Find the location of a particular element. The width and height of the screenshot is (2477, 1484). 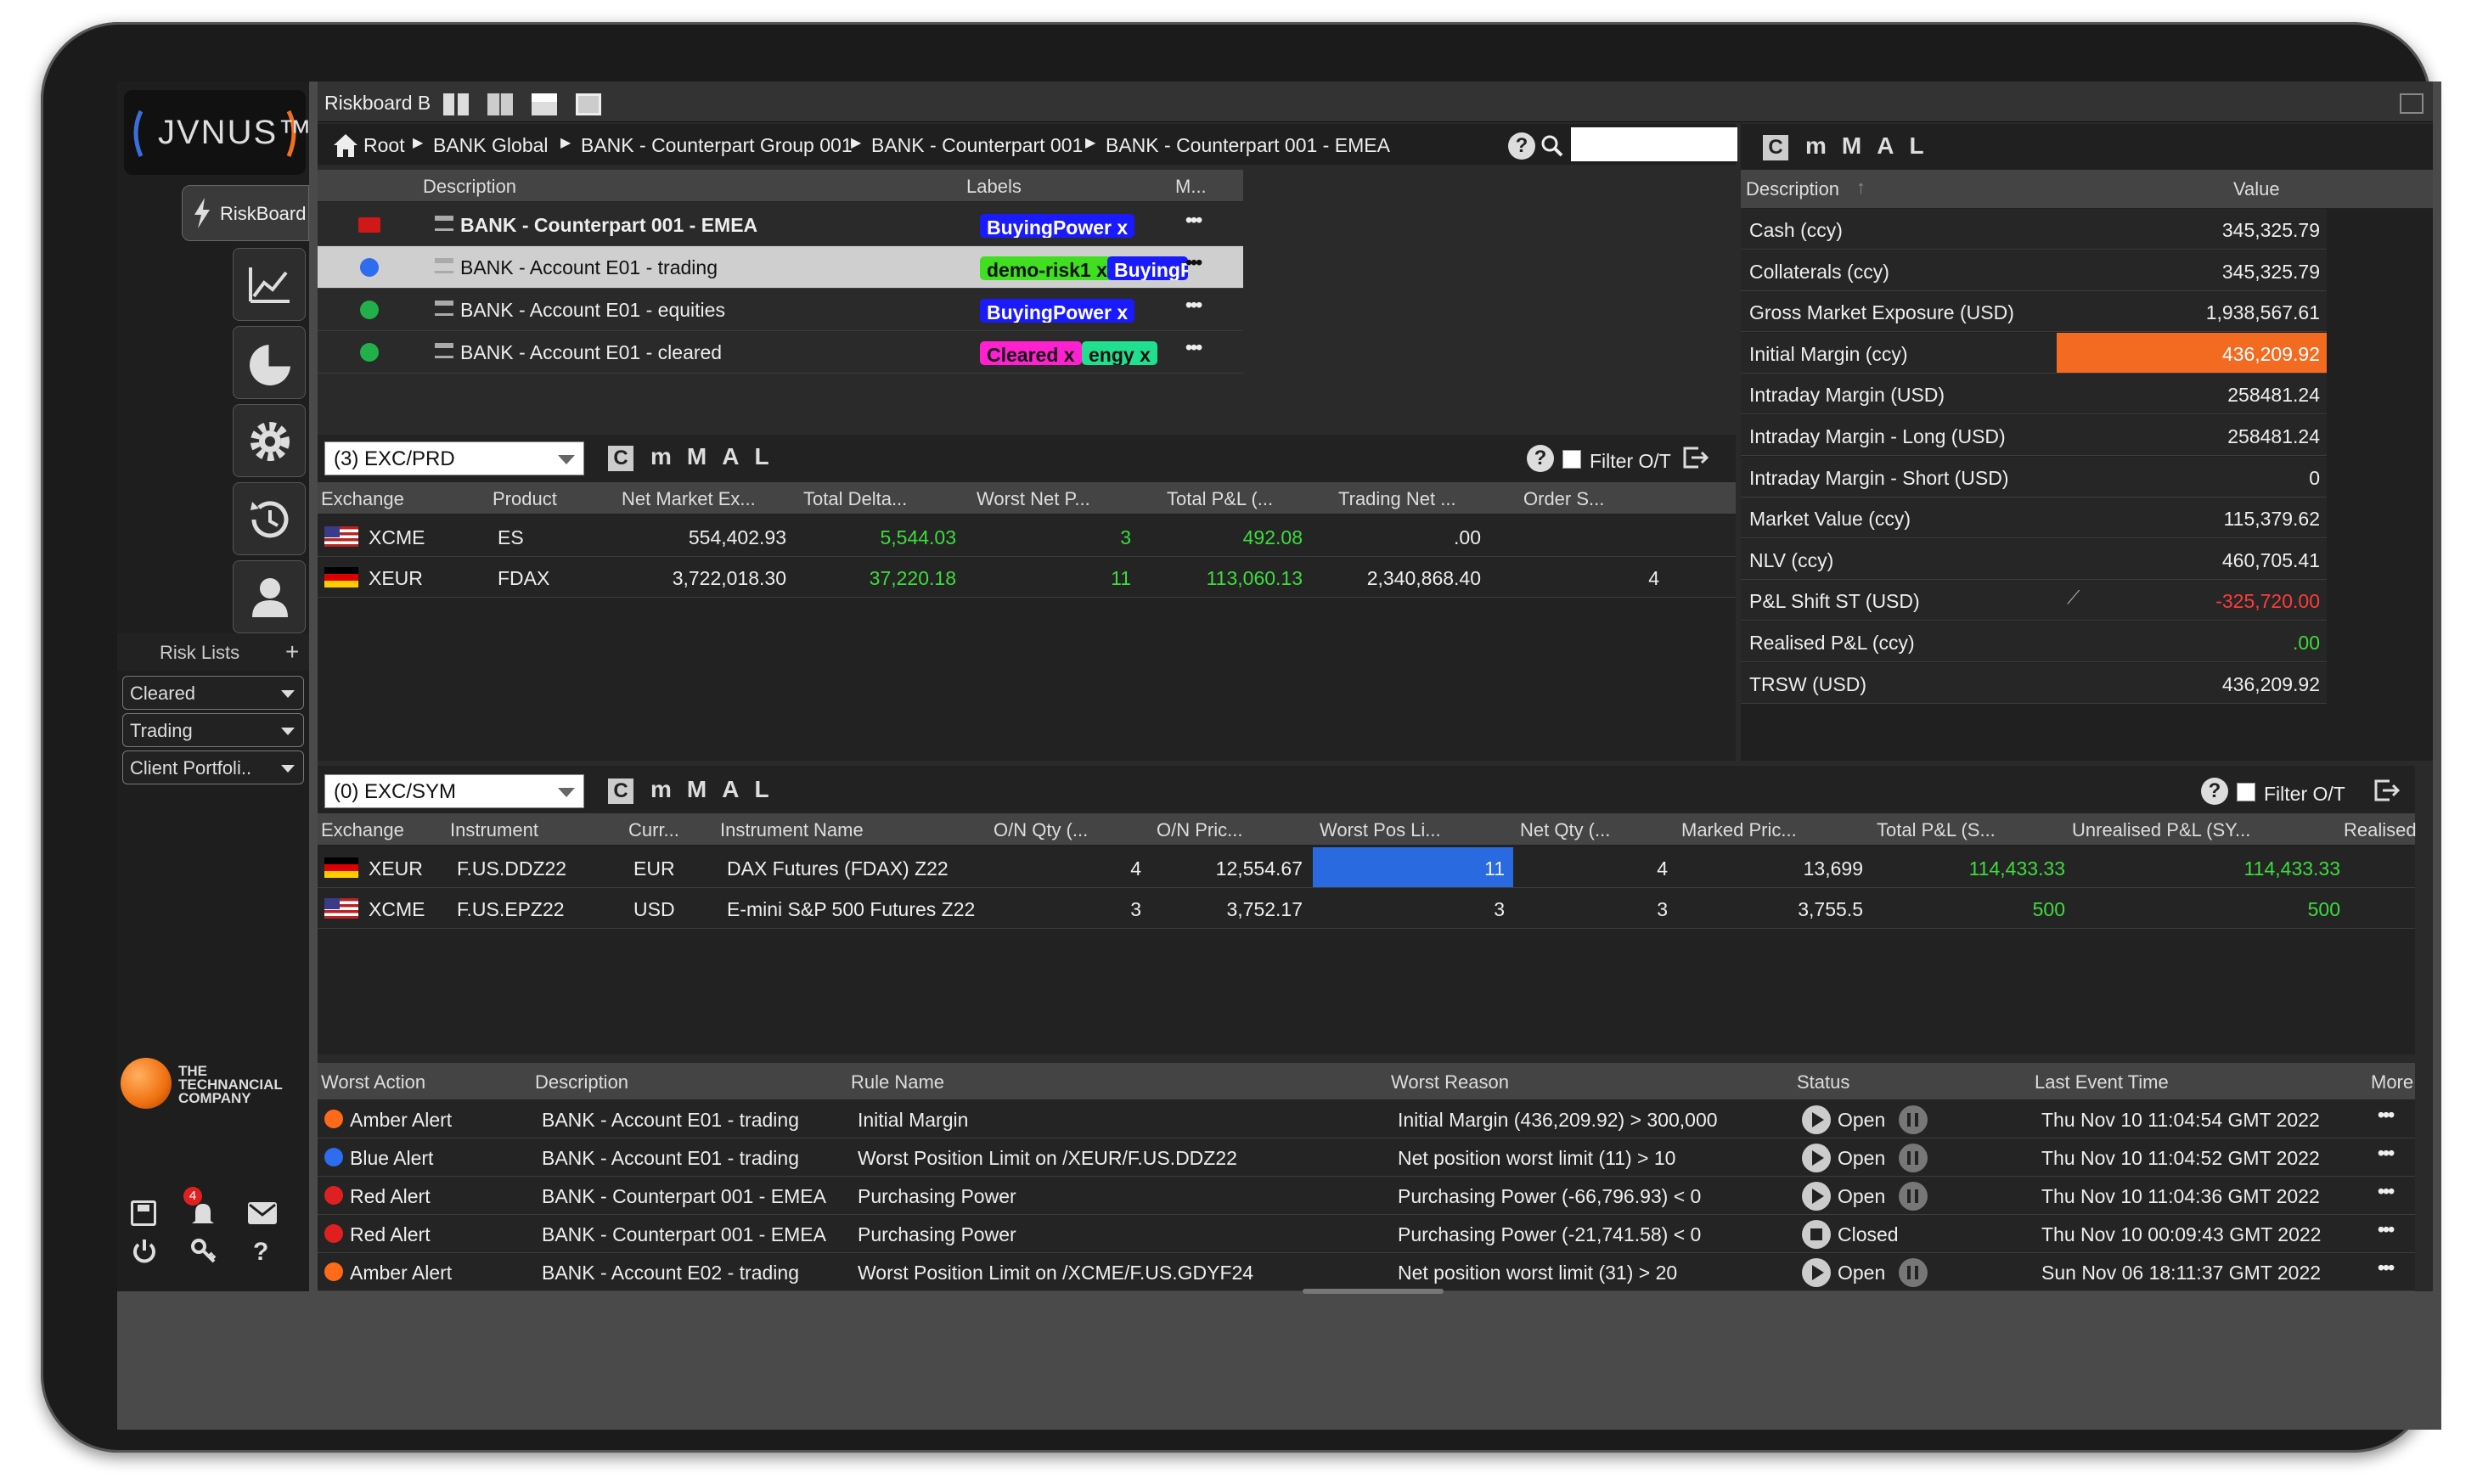

col-realised: Realised is located at coordinates (2380, 830).